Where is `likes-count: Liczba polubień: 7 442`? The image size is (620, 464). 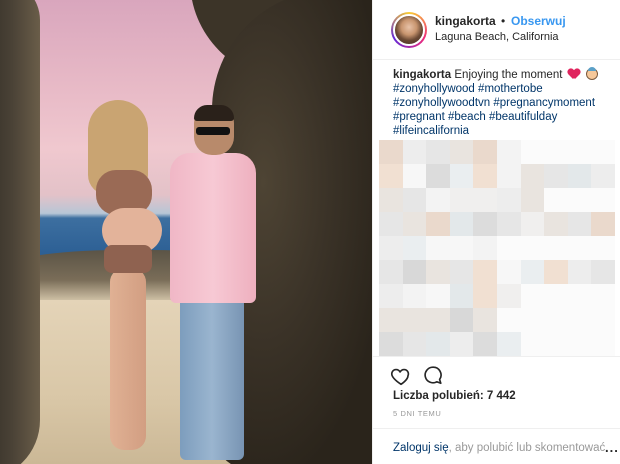
likes-count: Liczba polubień: 7 442 is located at coordinates (454, 396).